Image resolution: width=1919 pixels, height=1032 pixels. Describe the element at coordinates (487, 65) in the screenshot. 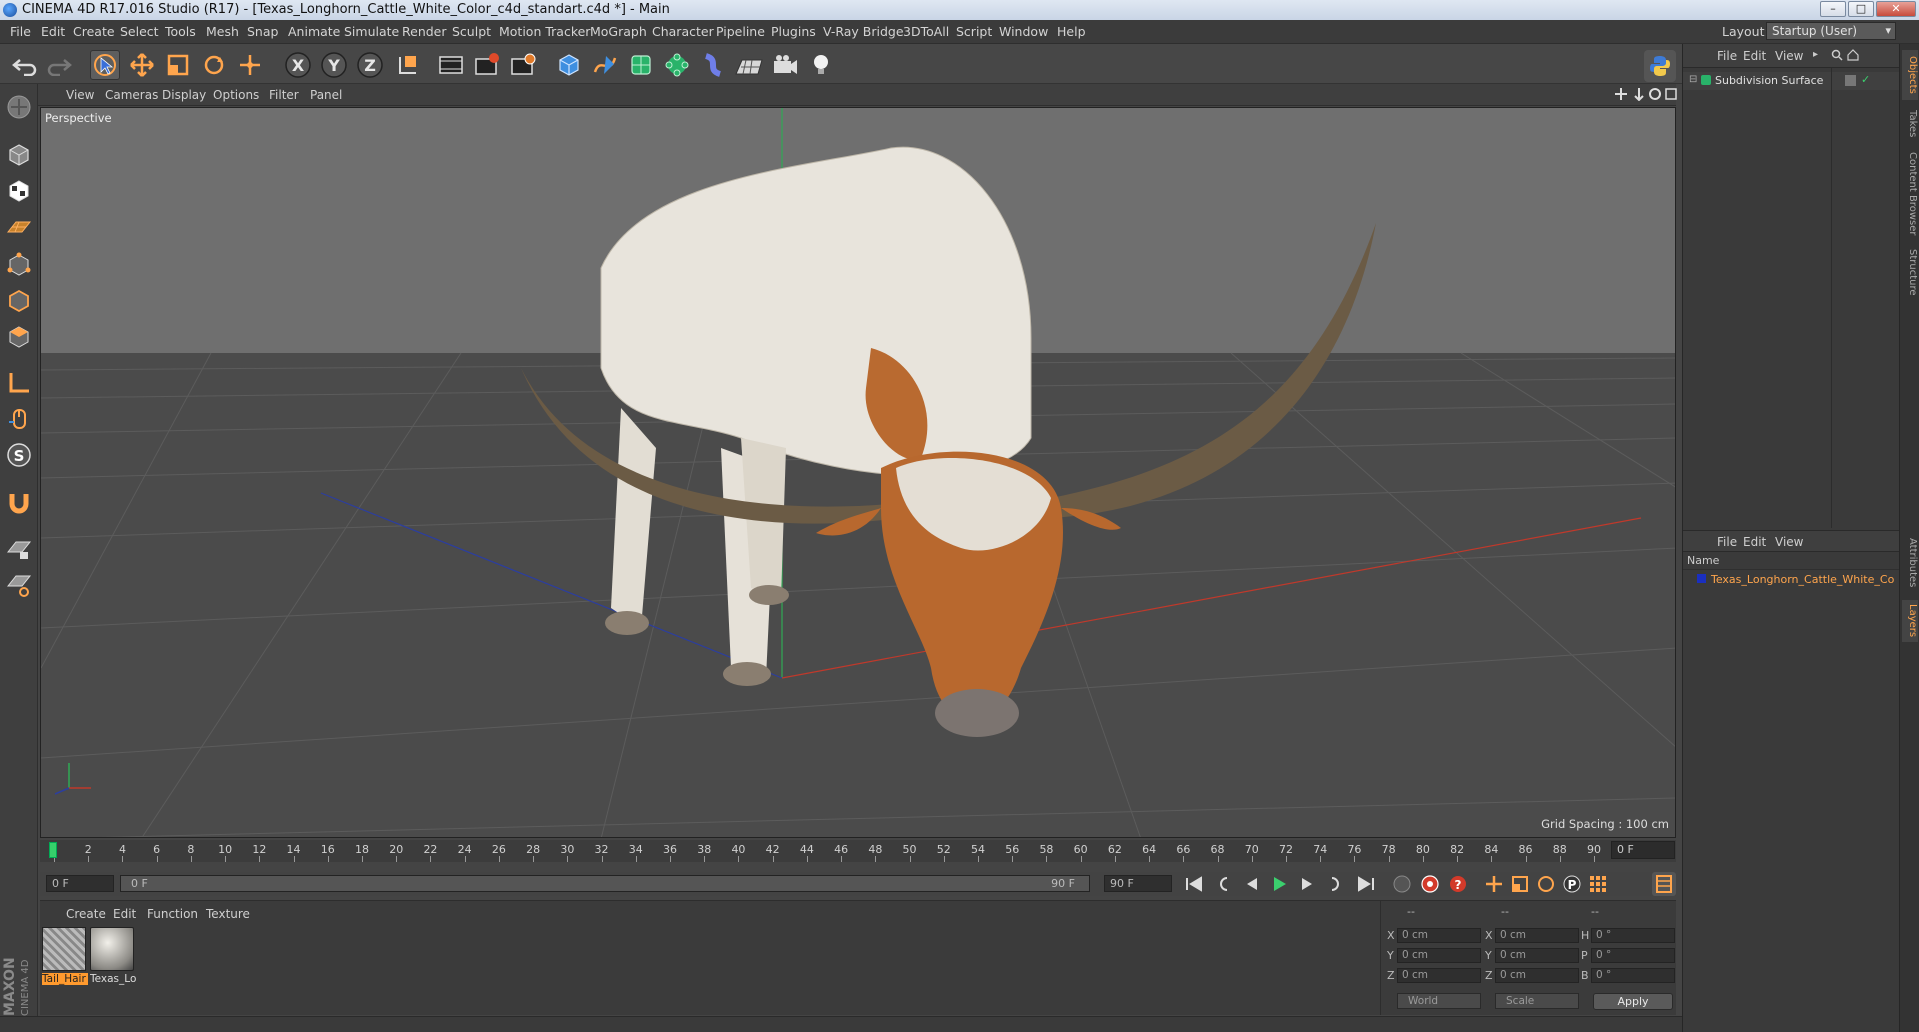

I see `render-picture-viewer-icon` at that location.